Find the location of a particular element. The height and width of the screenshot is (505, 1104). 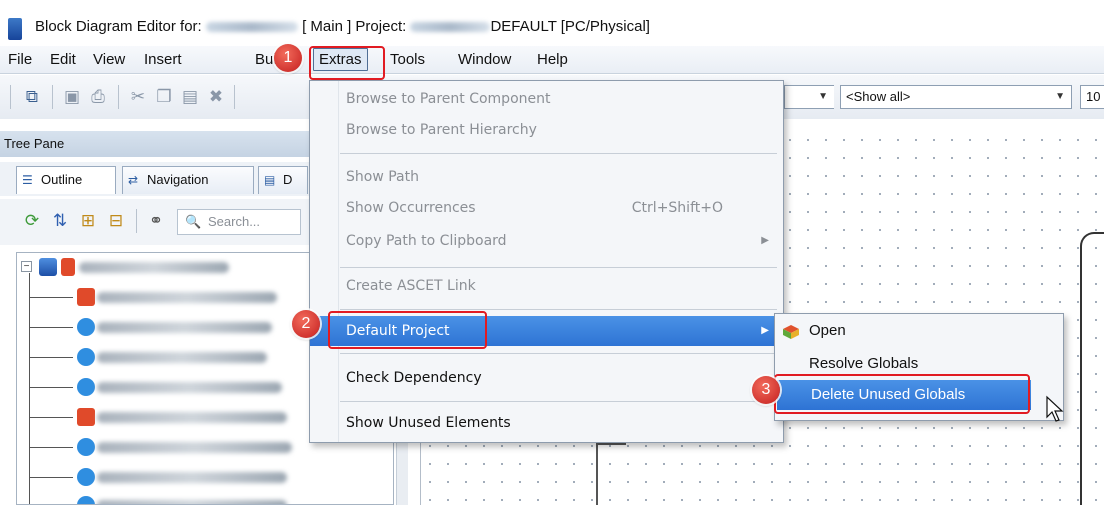

callout-step-3: 3 is located at coordinates (766, 390).